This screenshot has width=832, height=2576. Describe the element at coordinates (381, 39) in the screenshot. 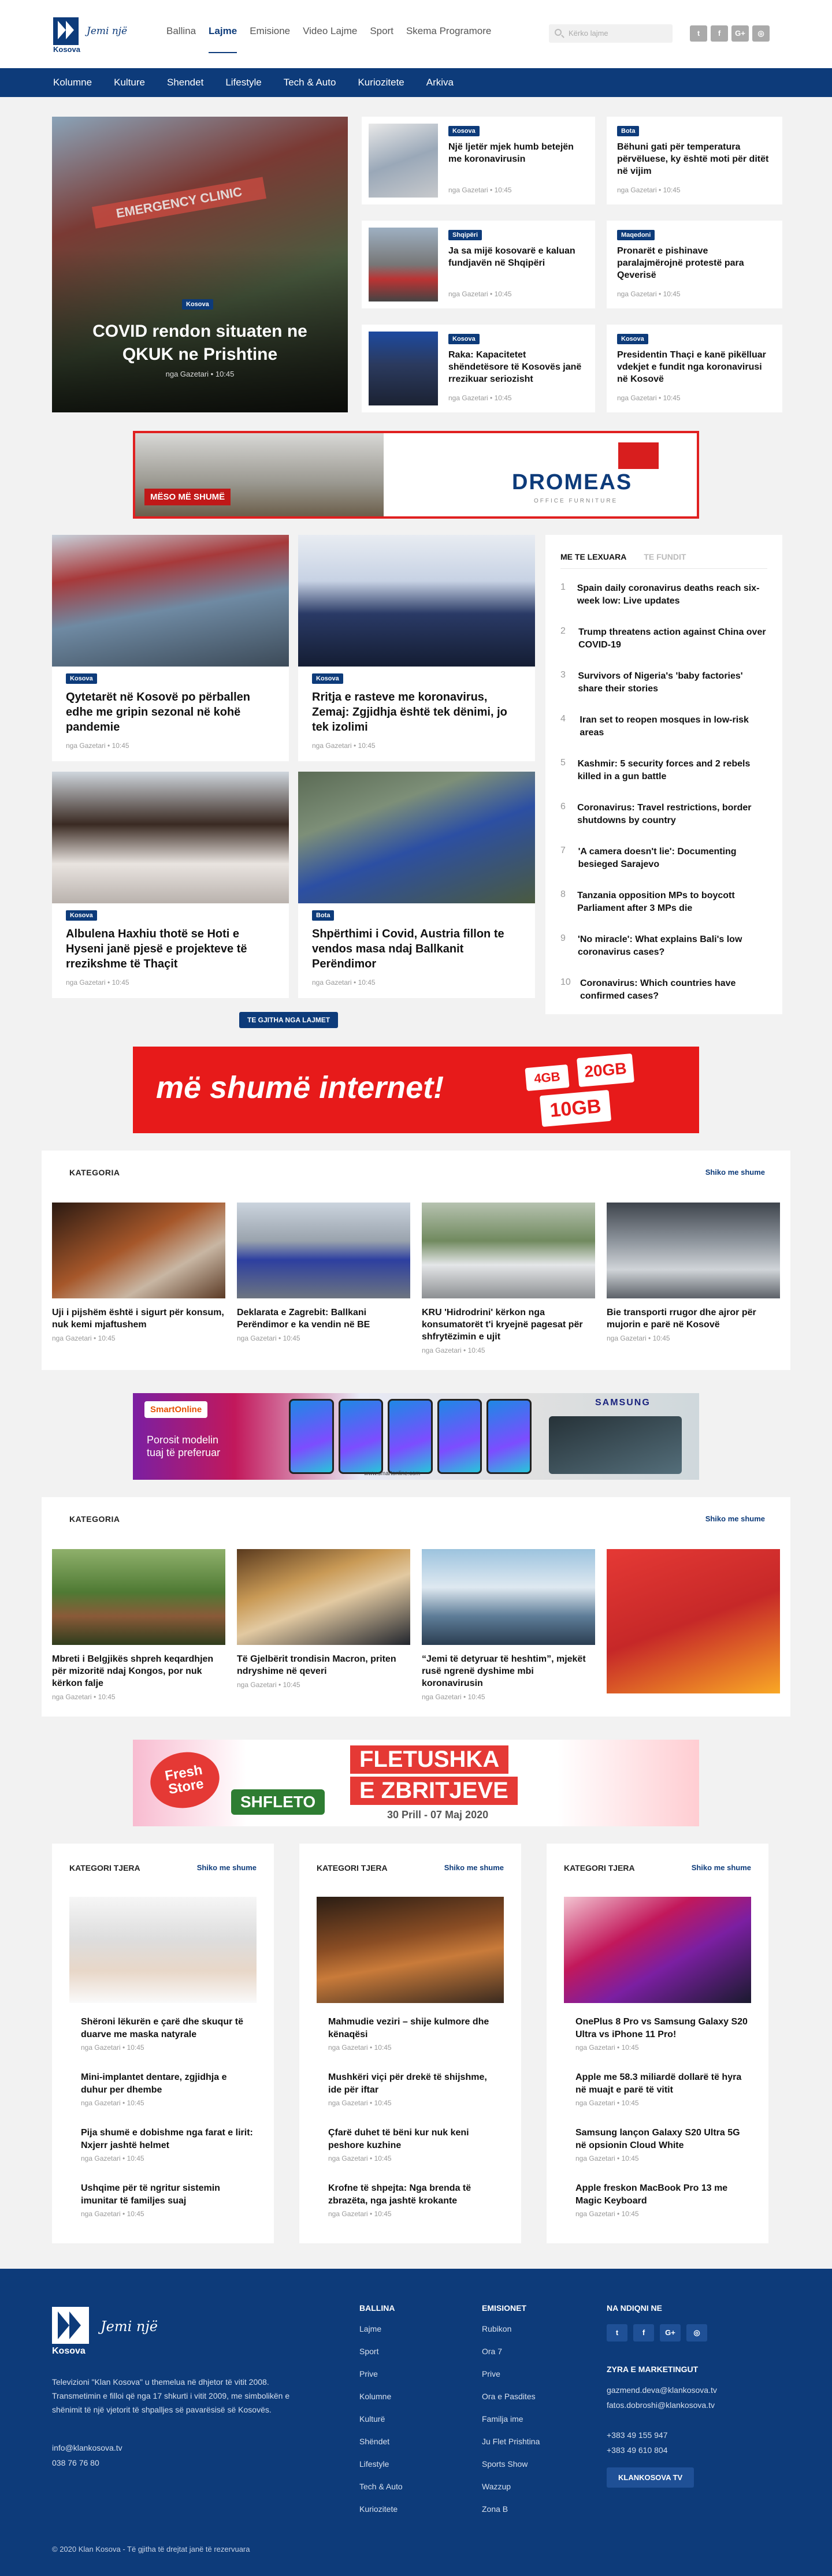

I see `nav-sport: Sport` at that location.